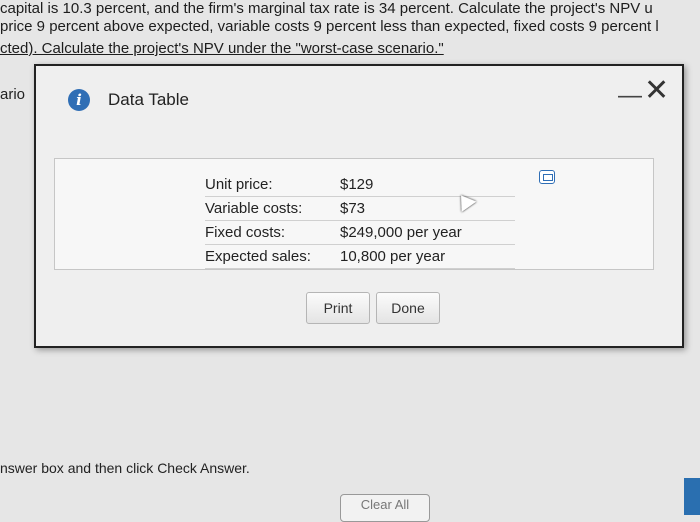 The height and width of the screenshot is (522, 700). Describe the element at coordinates (630, 96) in the screenshot. I see `minimize-icon: —` at that location.